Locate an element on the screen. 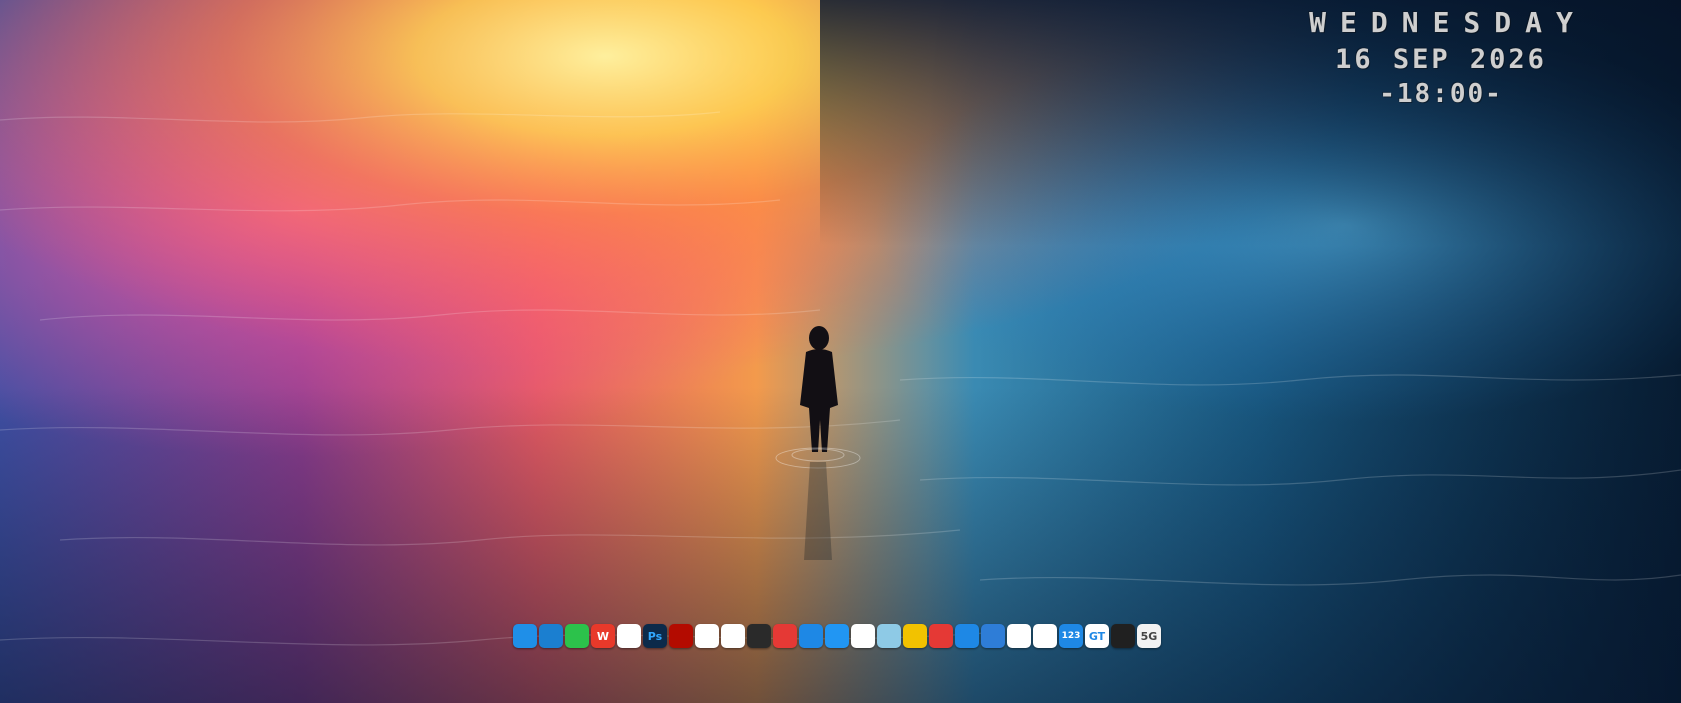  meta-infinity-icon is located at coordinates (837, 636).